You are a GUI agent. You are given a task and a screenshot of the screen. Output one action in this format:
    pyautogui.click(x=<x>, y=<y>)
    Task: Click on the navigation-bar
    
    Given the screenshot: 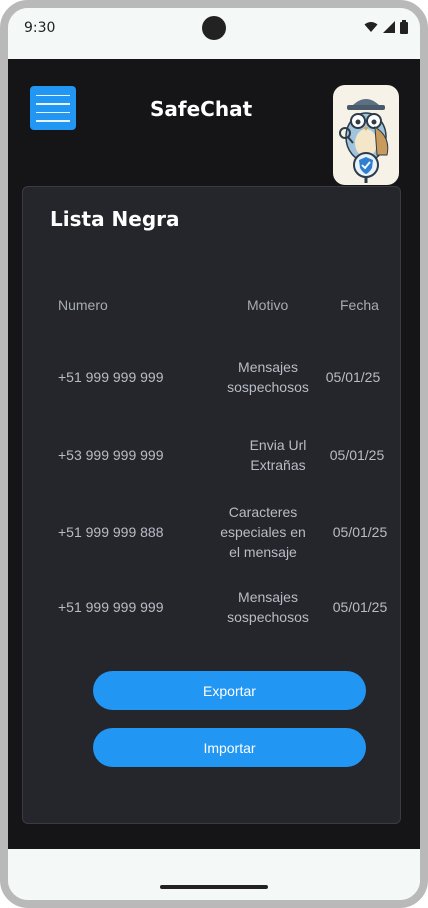 What is the action you would take?
    pyautogui.click(x=214, y=874)
    